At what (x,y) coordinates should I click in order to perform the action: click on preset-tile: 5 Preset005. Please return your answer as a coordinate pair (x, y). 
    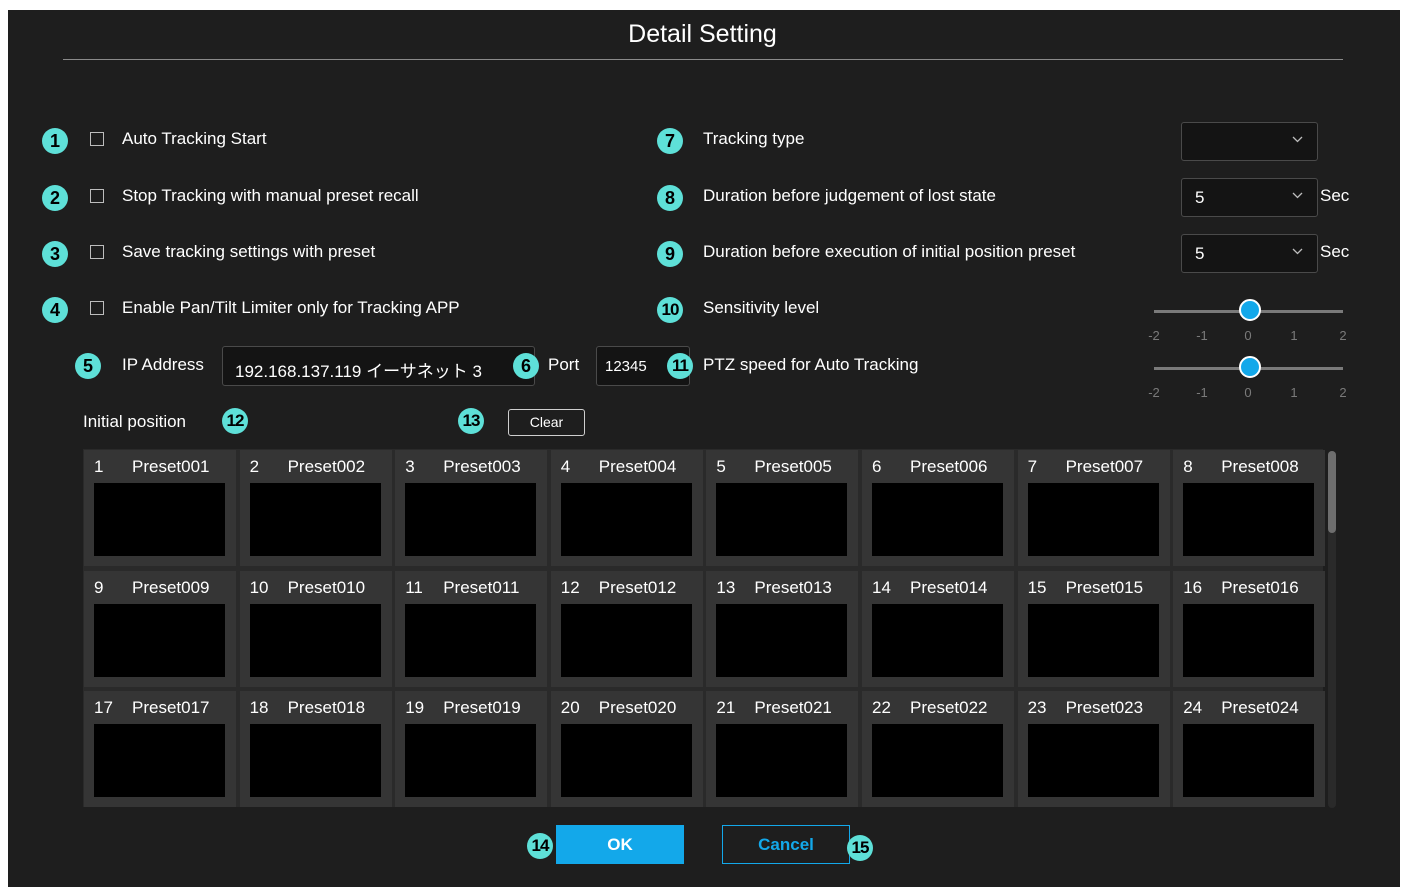
    Looking at the image, I should click on (782, 508).